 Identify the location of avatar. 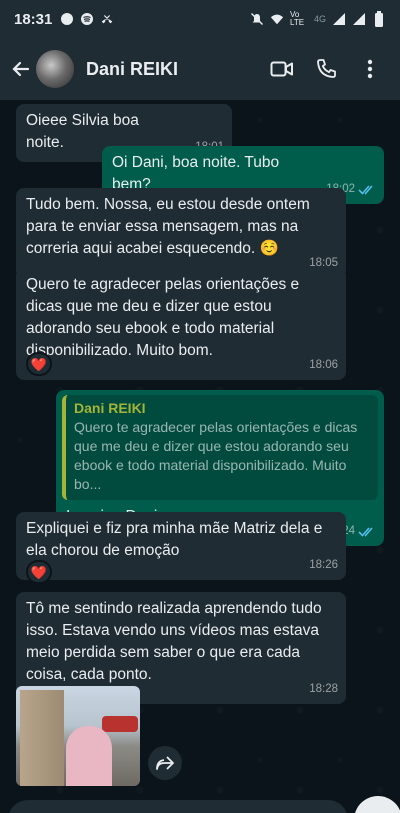
(55, 69).